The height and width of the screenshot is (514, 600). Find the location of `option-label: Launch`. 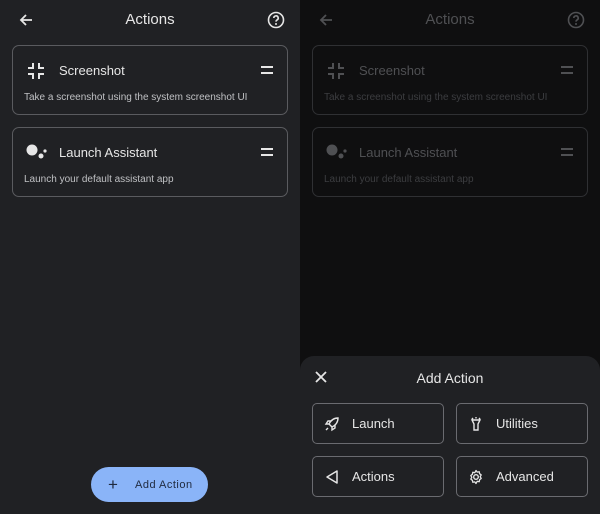

option-label: Launch is located at coordinates (373, 423).